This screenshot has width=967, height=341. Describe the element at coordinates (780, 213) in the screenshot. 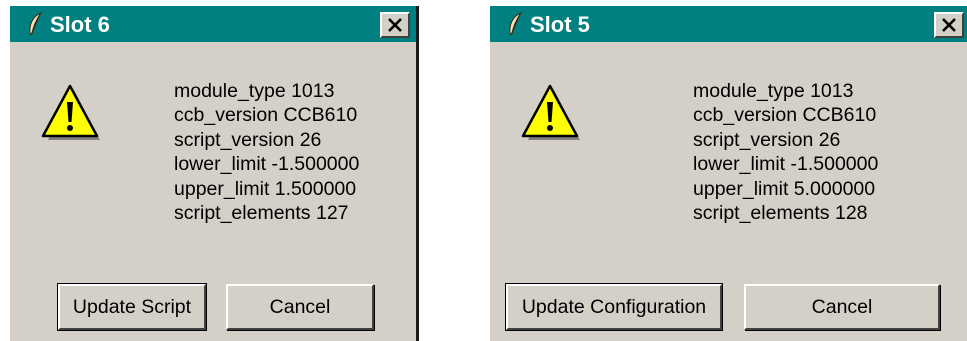

I see `message-line: script_elements 128` at that location.